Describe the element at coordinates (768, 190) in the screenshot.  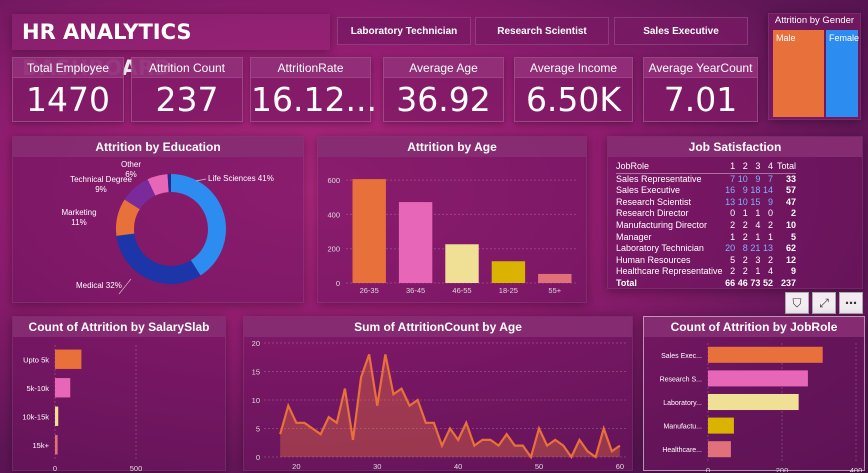
I see `cell-value: 14` at that location.